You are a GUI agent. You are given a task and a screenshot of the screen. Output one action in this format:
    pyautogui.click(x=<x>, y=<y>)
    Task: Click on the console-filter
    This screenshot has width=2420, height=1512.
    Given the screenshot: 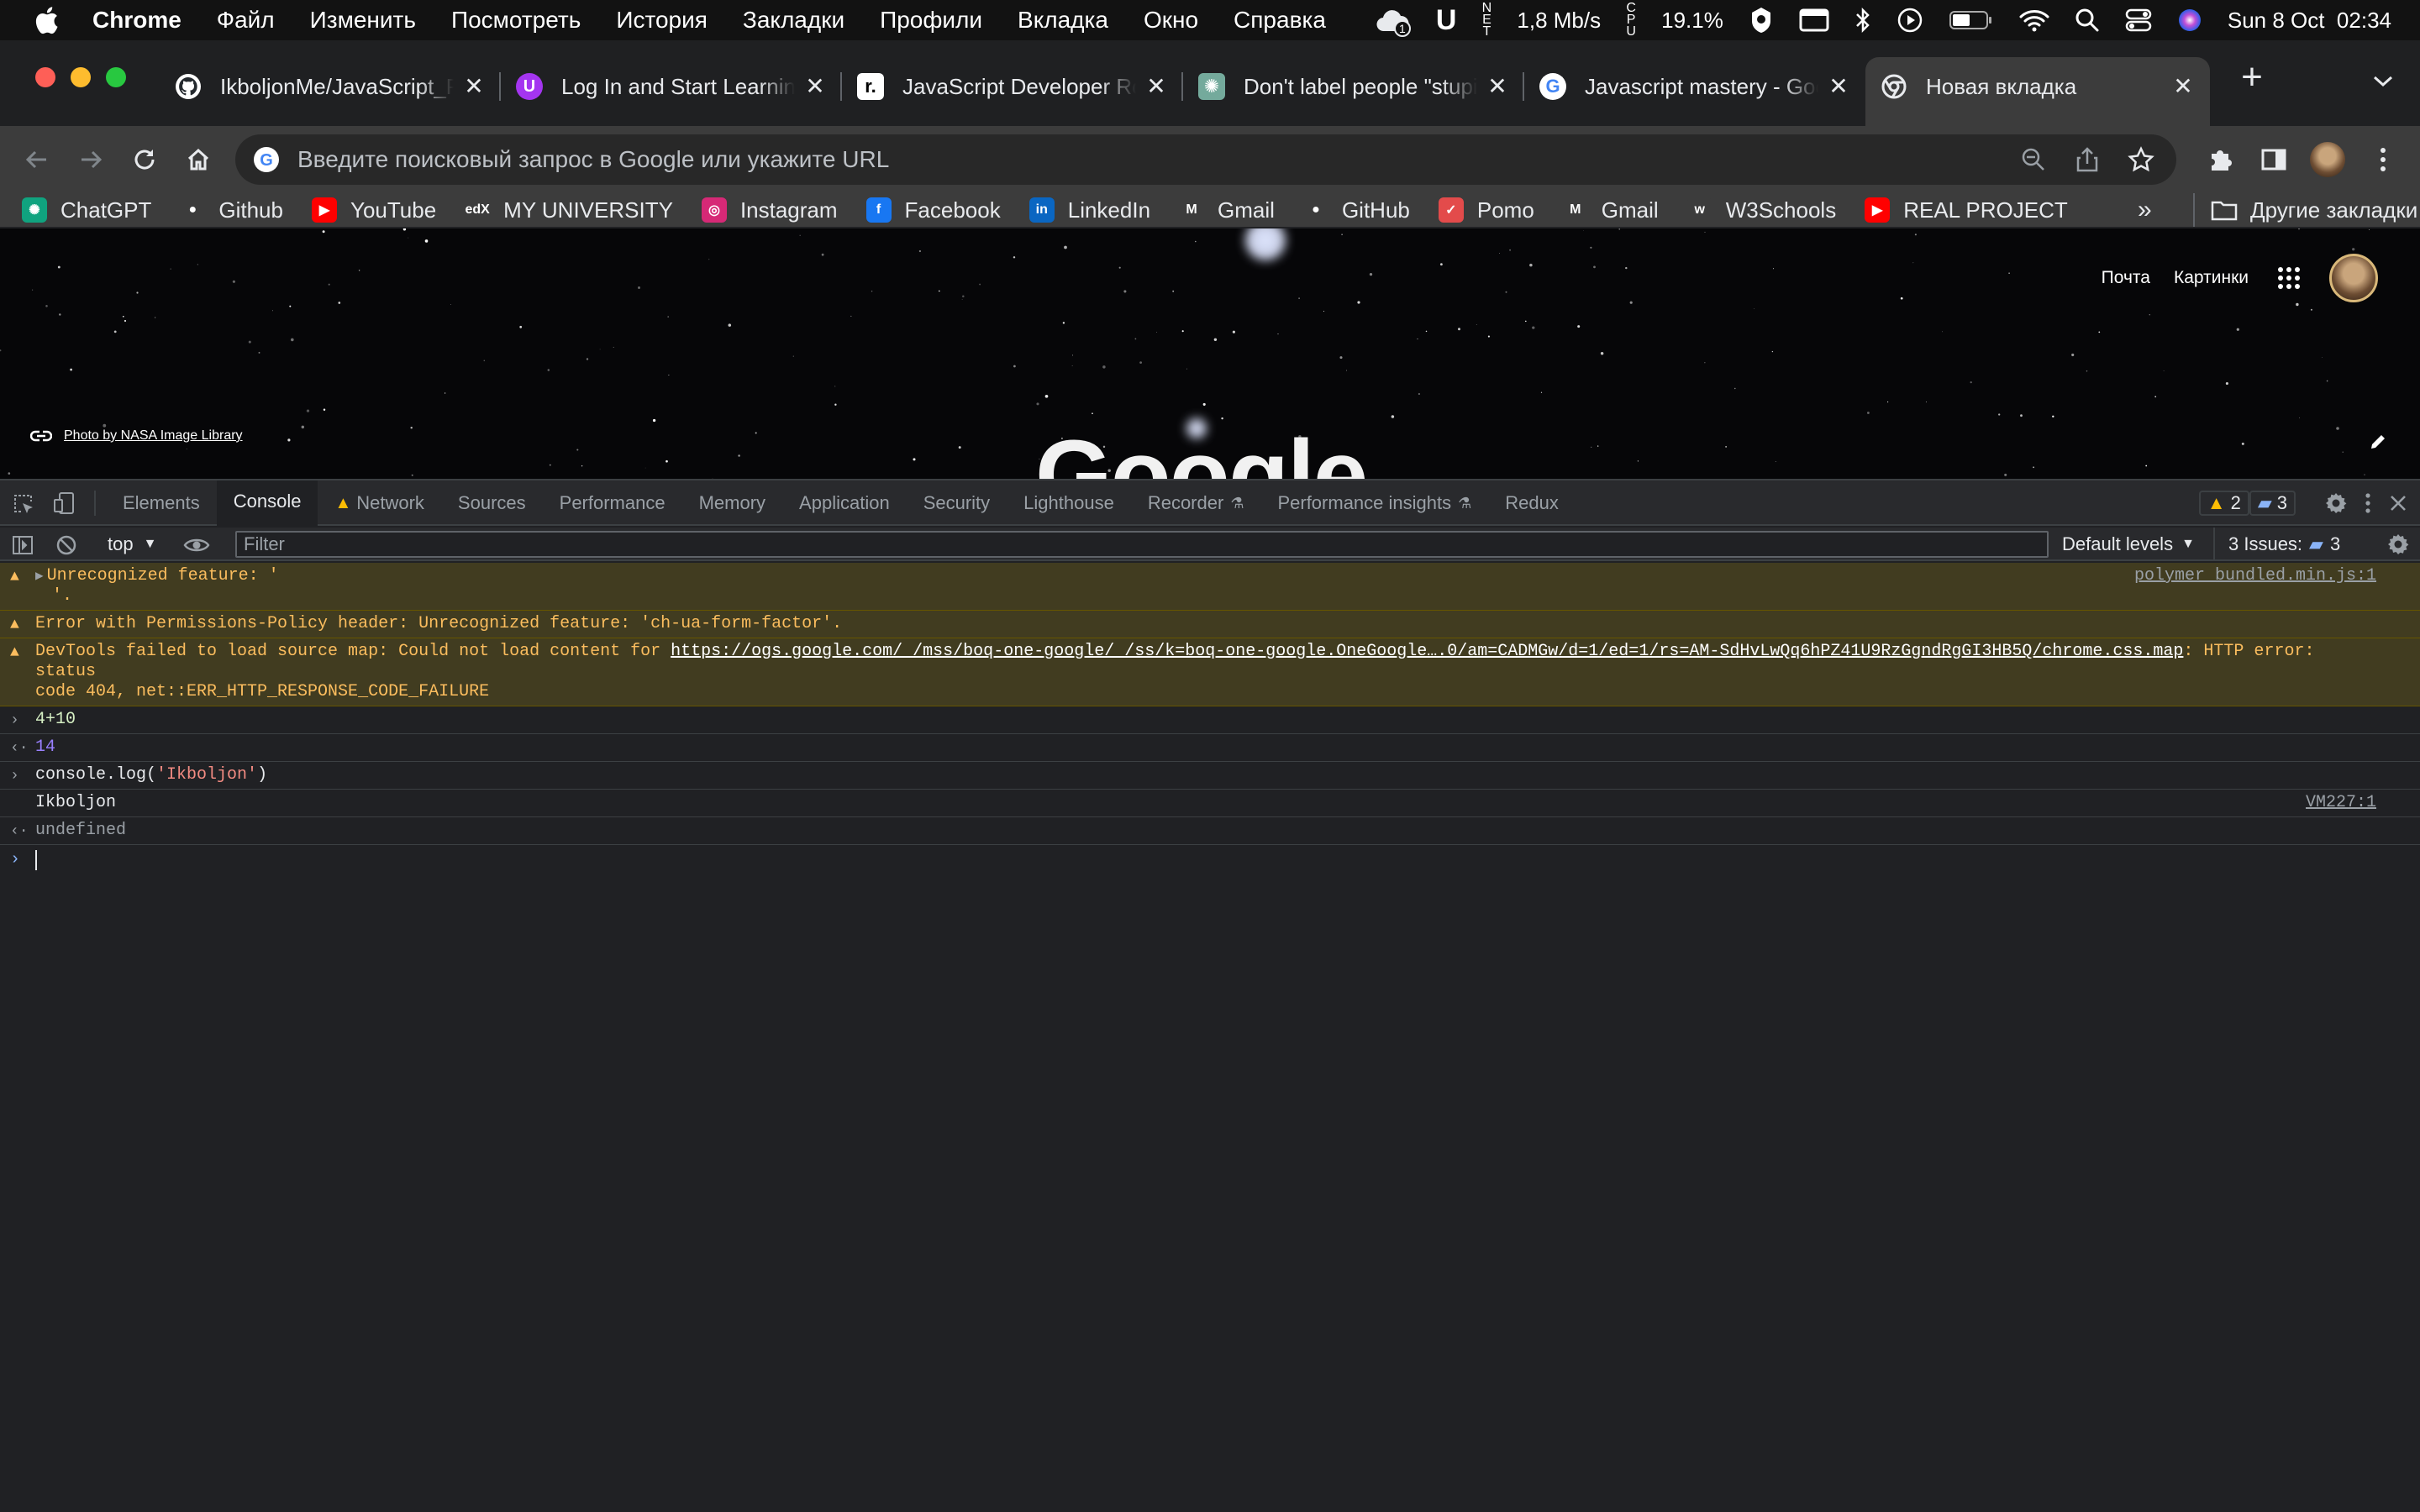 What is the action you would take?
    pyautogui.click(x=1142, y=544)
    